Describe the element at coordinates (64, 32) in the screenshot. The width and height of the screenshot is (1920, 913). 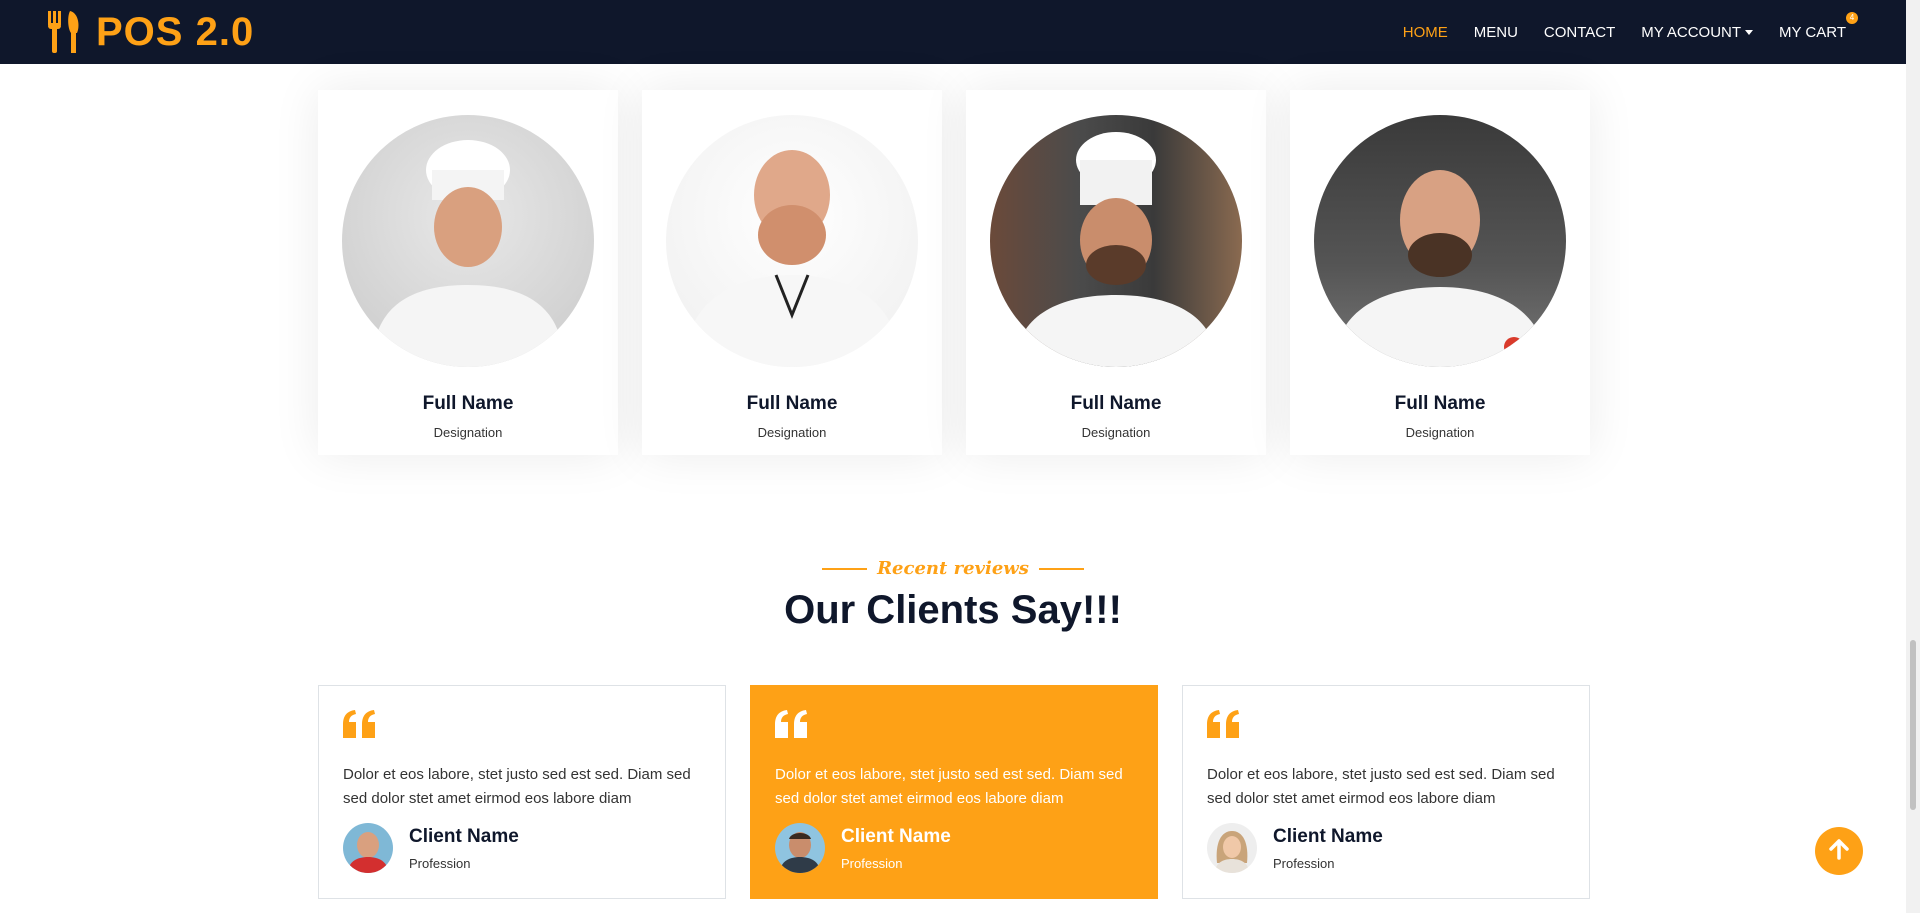
I see `utensils-icon` at that location.